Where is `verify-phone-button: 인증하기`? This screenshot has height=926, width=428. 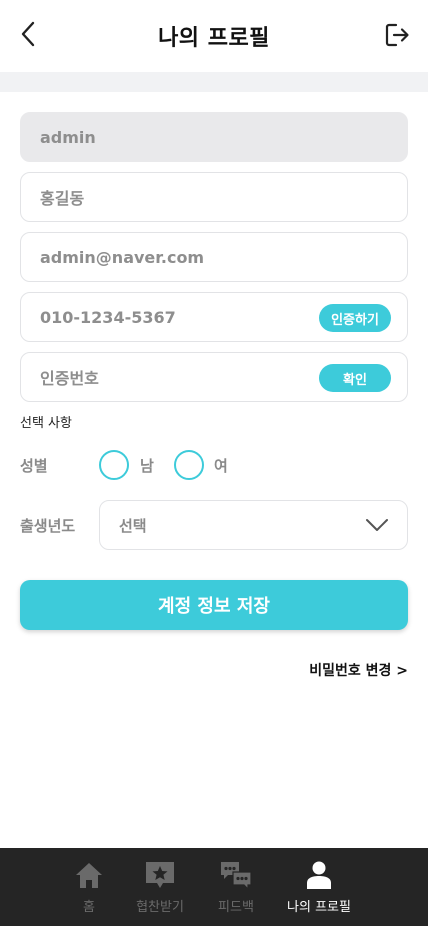 verify-phone-button: 인증하기 is located at coordinates (355, 318).